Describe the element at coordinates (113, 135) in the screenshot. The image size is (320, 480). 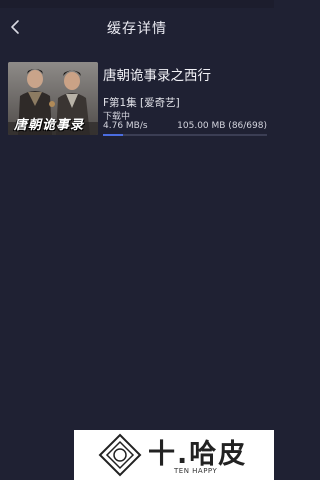
I see `download-progress-fill` at that location.